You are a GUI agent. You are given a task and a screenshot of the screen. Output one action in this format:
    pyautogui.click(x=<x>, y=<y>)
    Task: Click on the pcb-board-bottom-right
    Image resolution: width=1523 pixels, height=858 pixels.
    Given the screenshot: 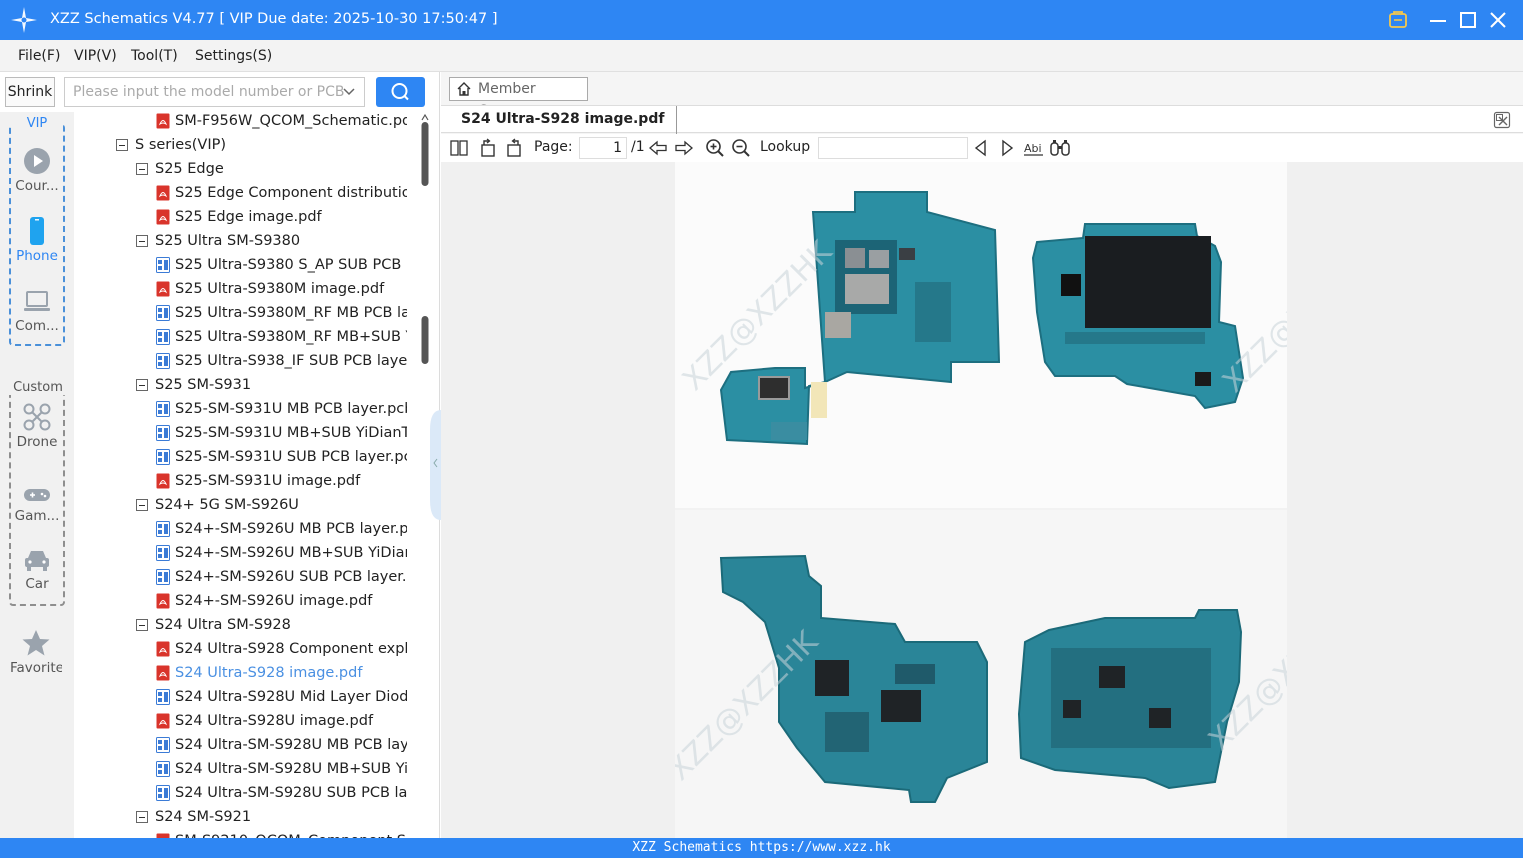 What is the action you would take?
    pyautogui.click(x=1130, y=699)
    